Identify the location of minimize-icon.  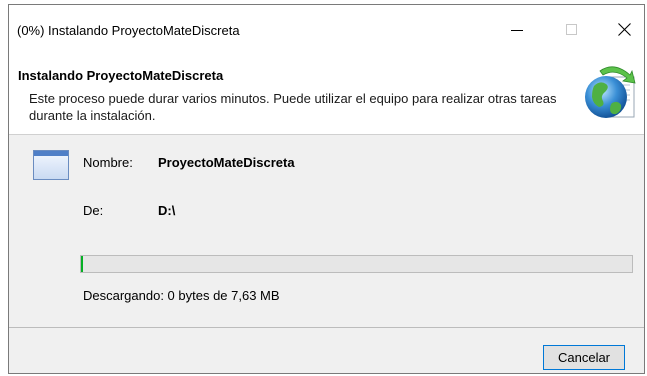
(517, 30).